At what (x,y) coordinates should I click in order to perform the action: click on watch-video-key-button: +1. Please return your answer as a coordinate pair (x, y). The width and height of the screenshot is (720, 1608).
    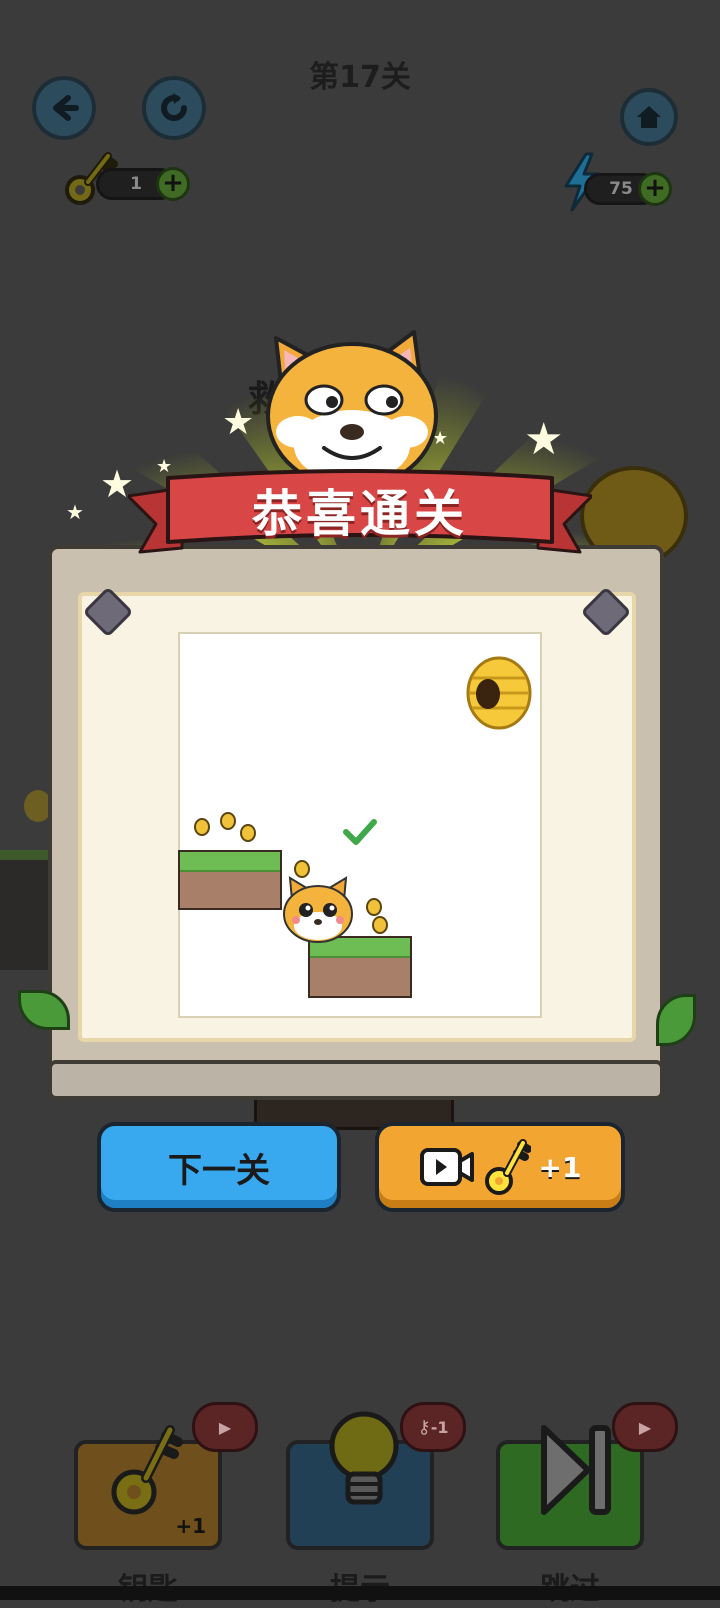
    Looking at the image, I should click on (500, 1167).